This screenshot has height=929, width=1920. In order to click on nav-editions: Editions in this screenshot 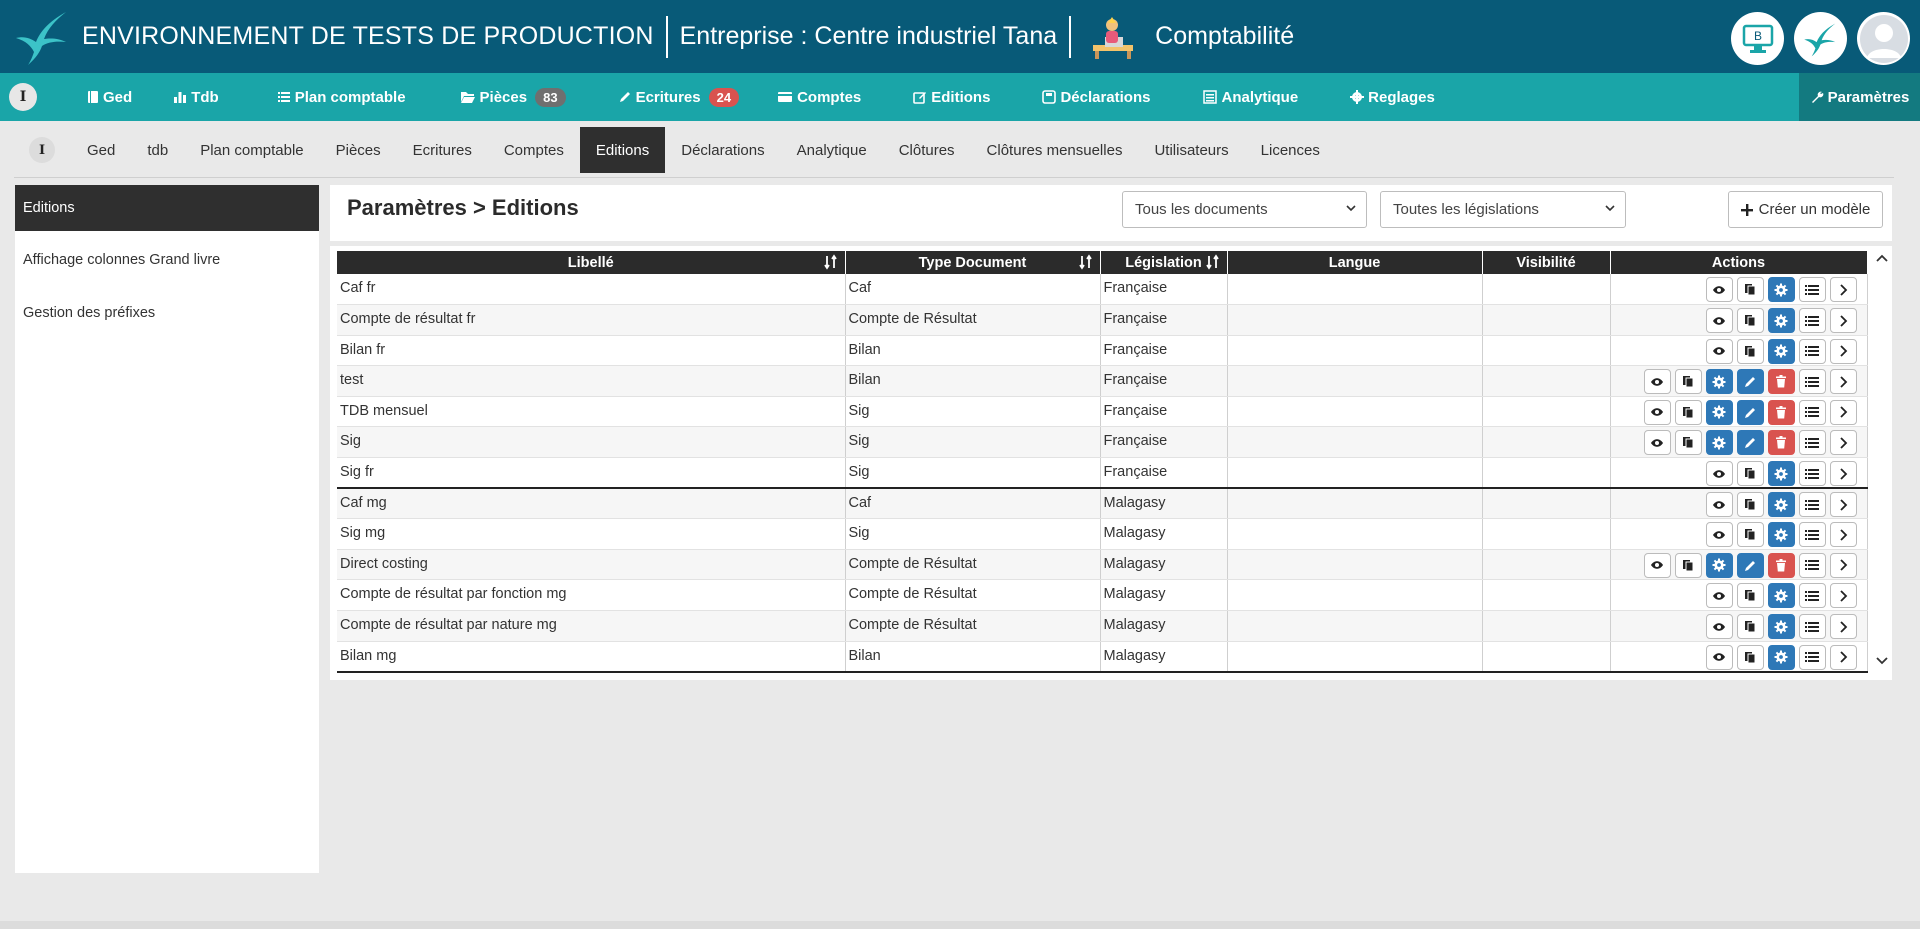, I will do `click(951, 97)`.